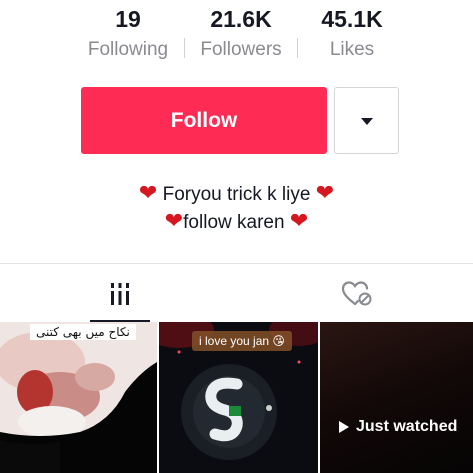 This screenshot has height=473, width=473. What do you see at coordinates (344, 427) in the screenshot?
I see `play-icon` at bounding box center [344, 427].